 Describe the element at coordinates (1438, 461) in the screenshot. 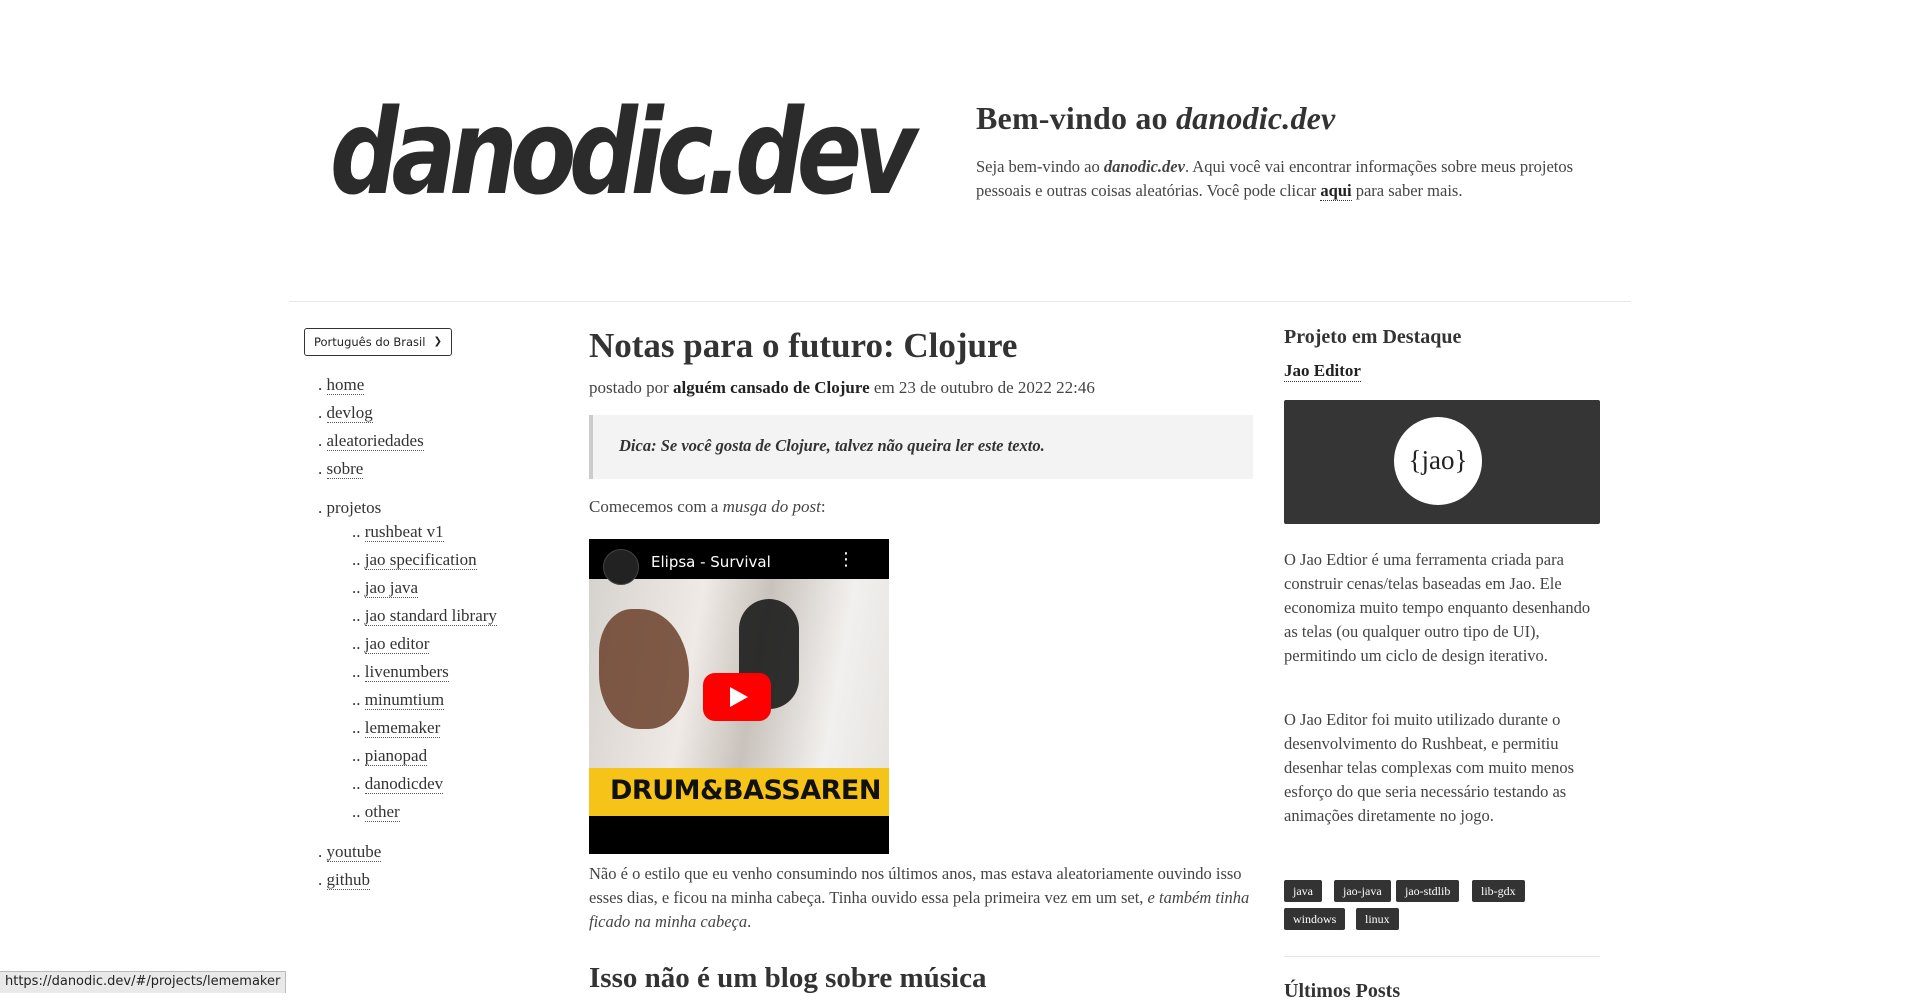

I see `jao-logo: {jao}` at that location.